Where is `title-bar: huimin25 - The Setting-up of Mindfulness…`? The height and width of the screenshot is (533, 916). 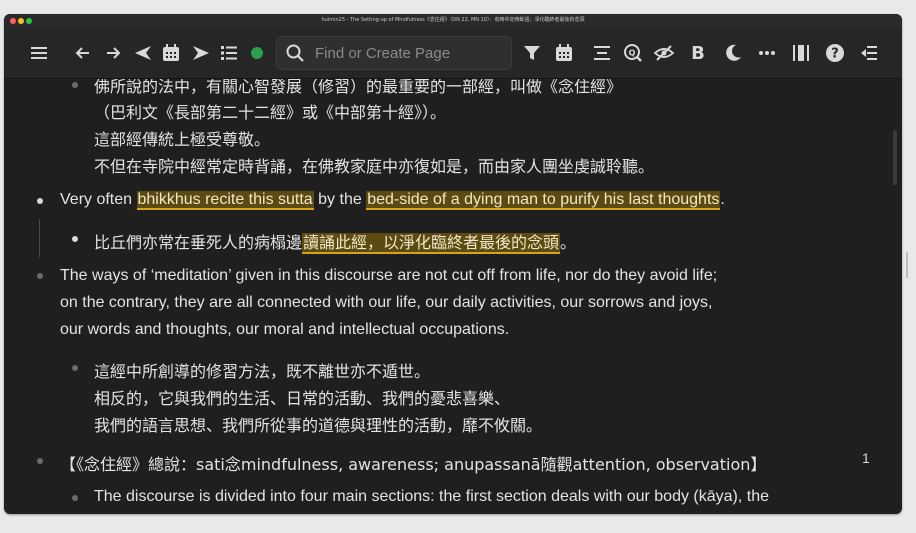 title-bar: huimin25 - The Setting-up of Mindfulness… is located at coordinates (453, 21).